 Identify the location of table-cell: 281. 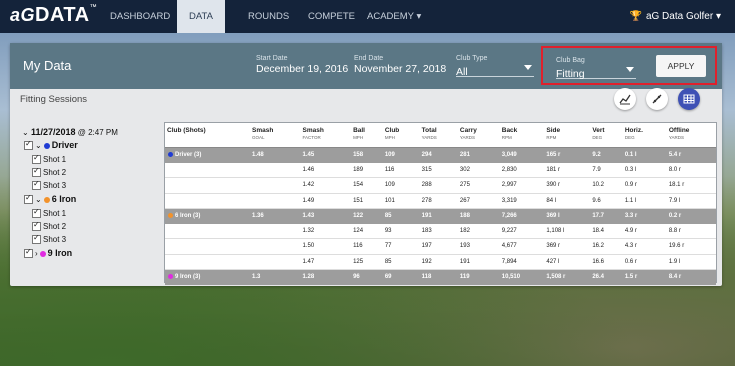
(478, 155).